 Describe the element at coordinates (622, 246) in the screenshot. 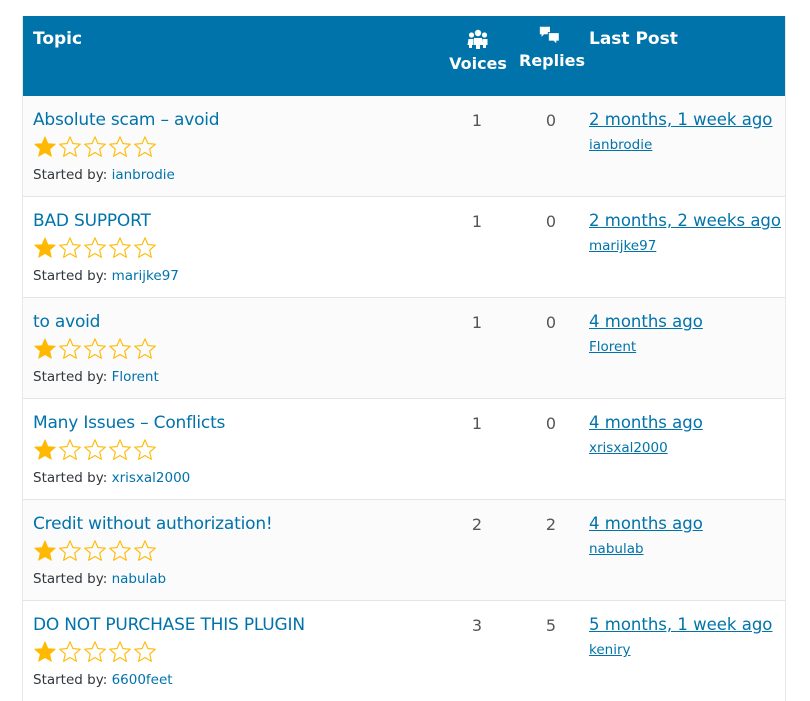

I see `last-post-author-link: marijke97` at that location.